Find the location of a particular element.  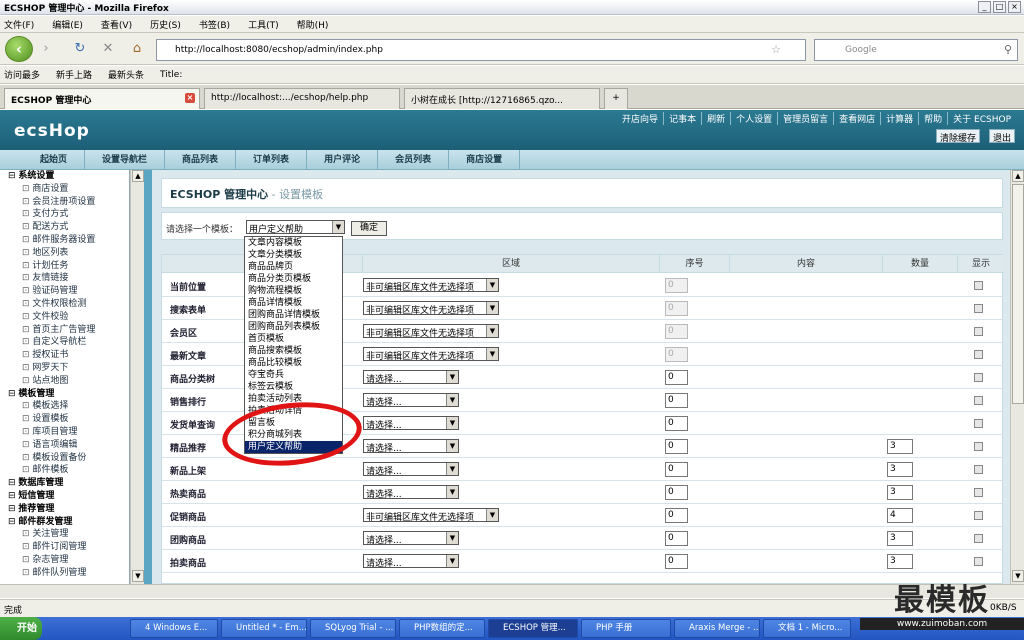

sidebar-item: 邮件订阅管理 is located at coordinates (64, 547).